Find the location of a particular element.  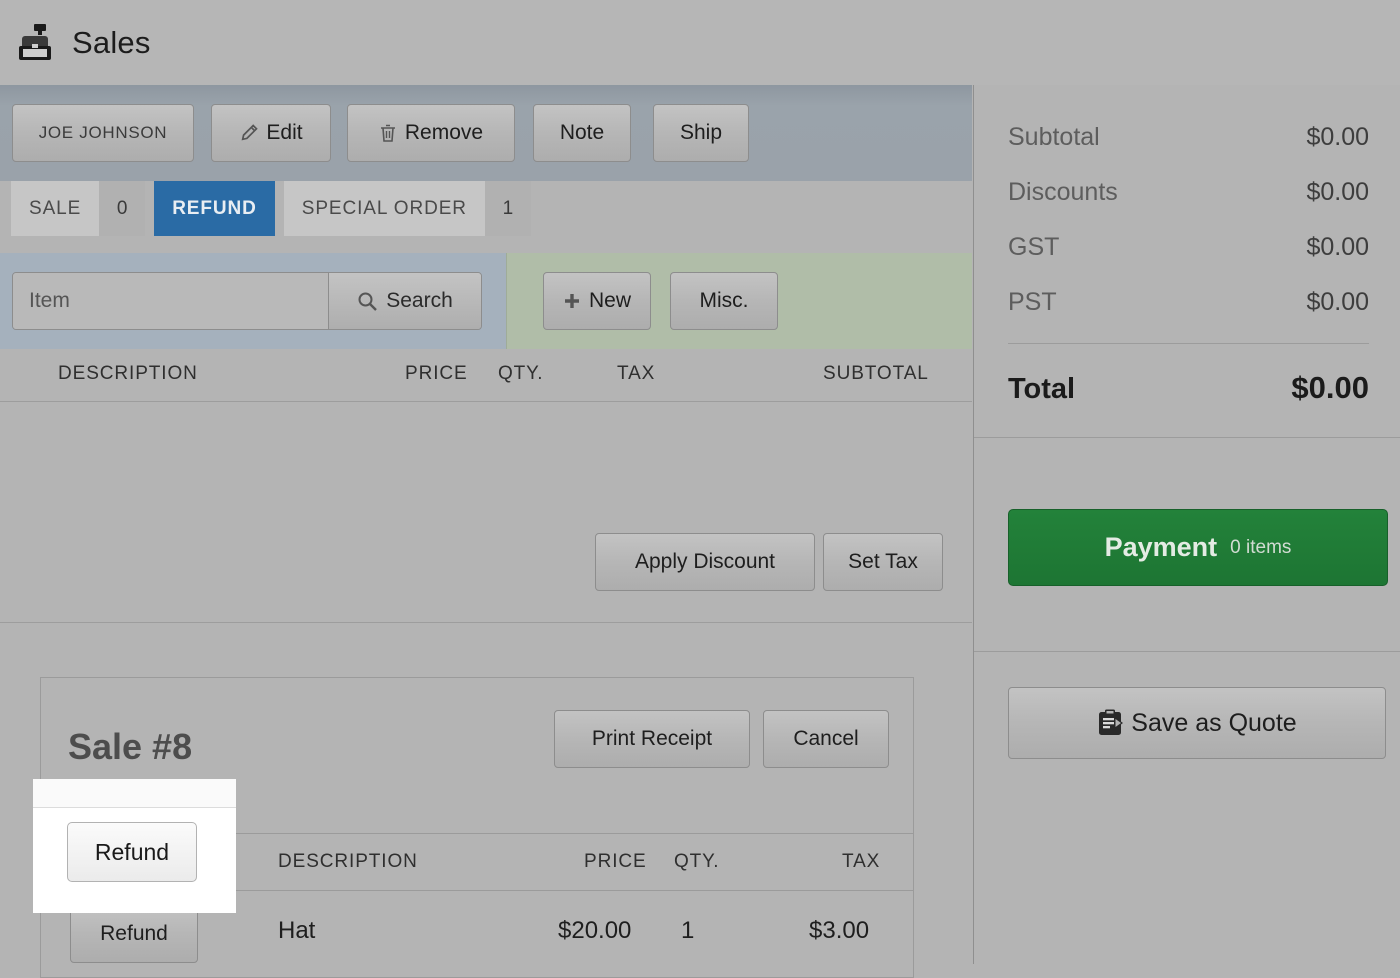

new-label: New is located at coordinates (609, 300).